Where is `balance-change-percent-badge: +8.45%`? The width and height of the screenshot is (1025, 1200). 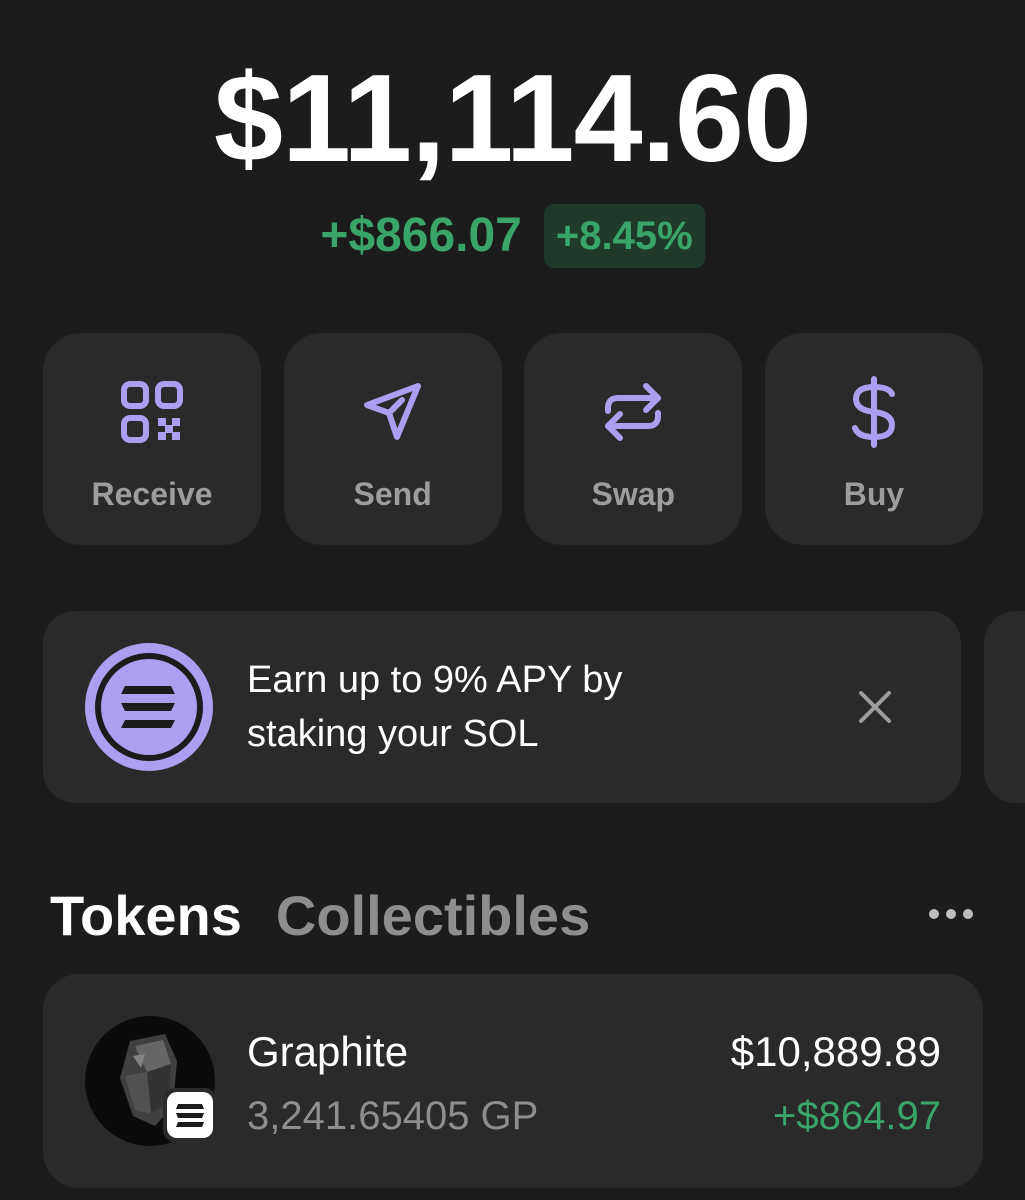
balance-change-percent-badge: +8.45% is located at coordinates (624, 236).